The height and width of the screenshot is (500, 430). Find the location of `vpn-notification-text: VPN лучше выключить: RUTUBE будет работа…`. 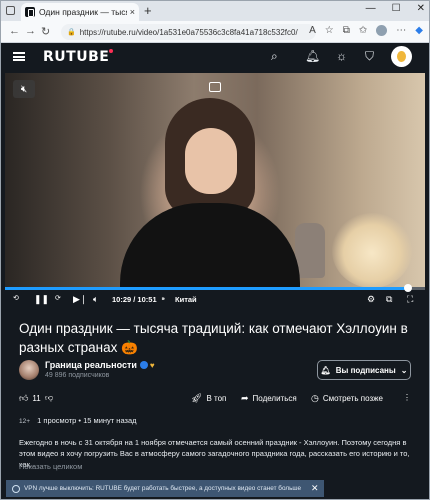

vpn-notification-text: VPN лучше выключить: RUTUBE будет работа… is located at coordinates (163, 488).